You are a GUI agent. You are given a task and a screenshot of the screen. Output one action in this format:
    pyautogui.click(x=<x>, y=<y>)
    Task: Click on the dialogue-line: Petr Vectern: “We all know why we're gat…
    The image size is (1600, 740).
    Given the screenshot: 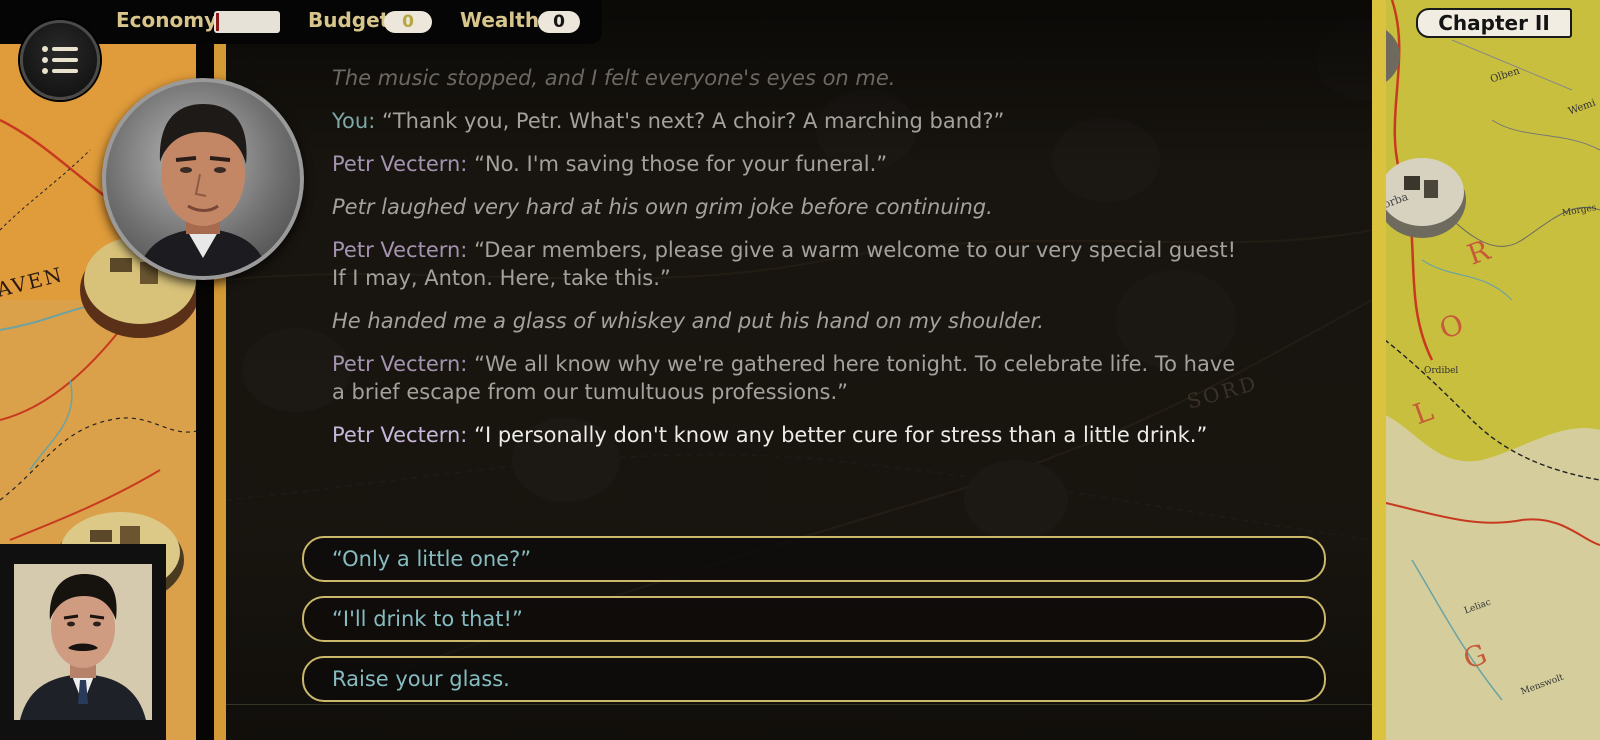 What is the action you would take?
    pyautogui.click(x=792, y=378)
    